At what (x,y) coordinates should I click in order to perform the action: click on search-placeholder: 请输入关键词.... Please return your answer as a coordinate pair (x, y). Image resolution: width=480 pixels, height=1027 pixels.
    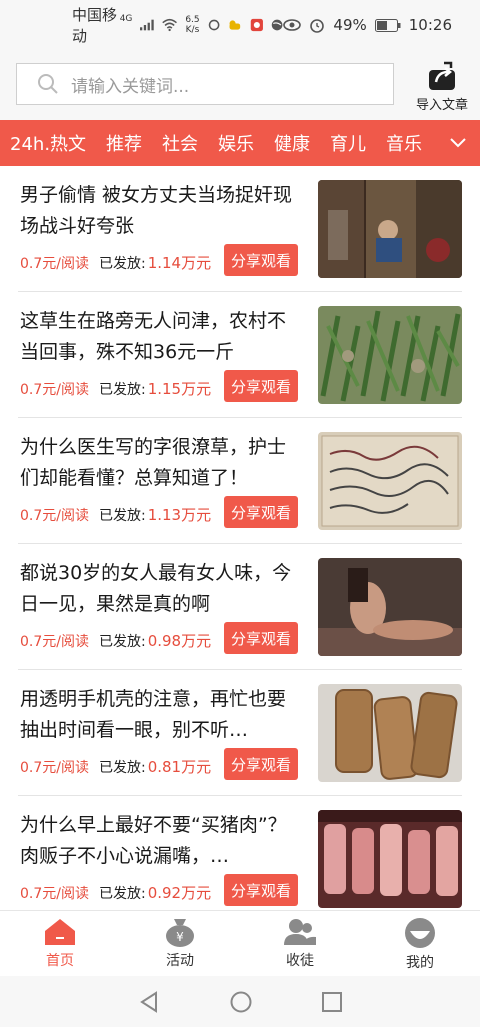
    Looking at the image, I should click on (130, 86).